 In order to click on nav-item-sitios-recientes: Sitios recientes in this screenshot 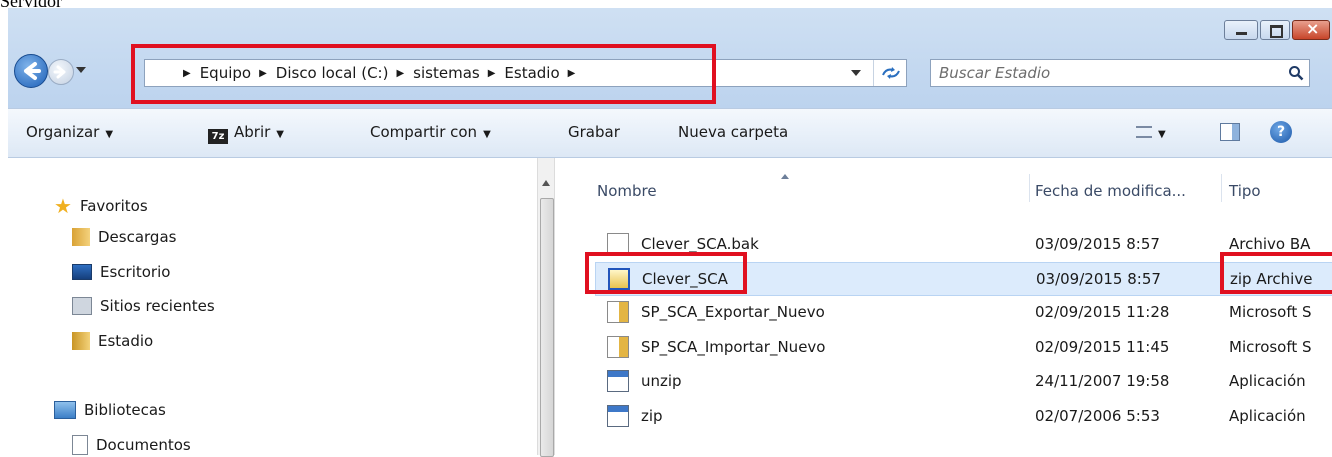, I will do `click(143, 306)`.